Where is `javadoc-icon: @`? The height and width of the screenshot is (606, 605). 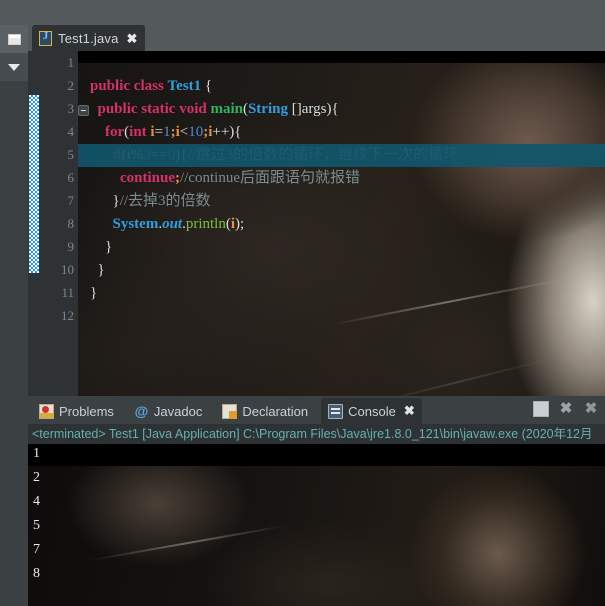 javadoc-icon: @ is located at coordinates (141, 410).